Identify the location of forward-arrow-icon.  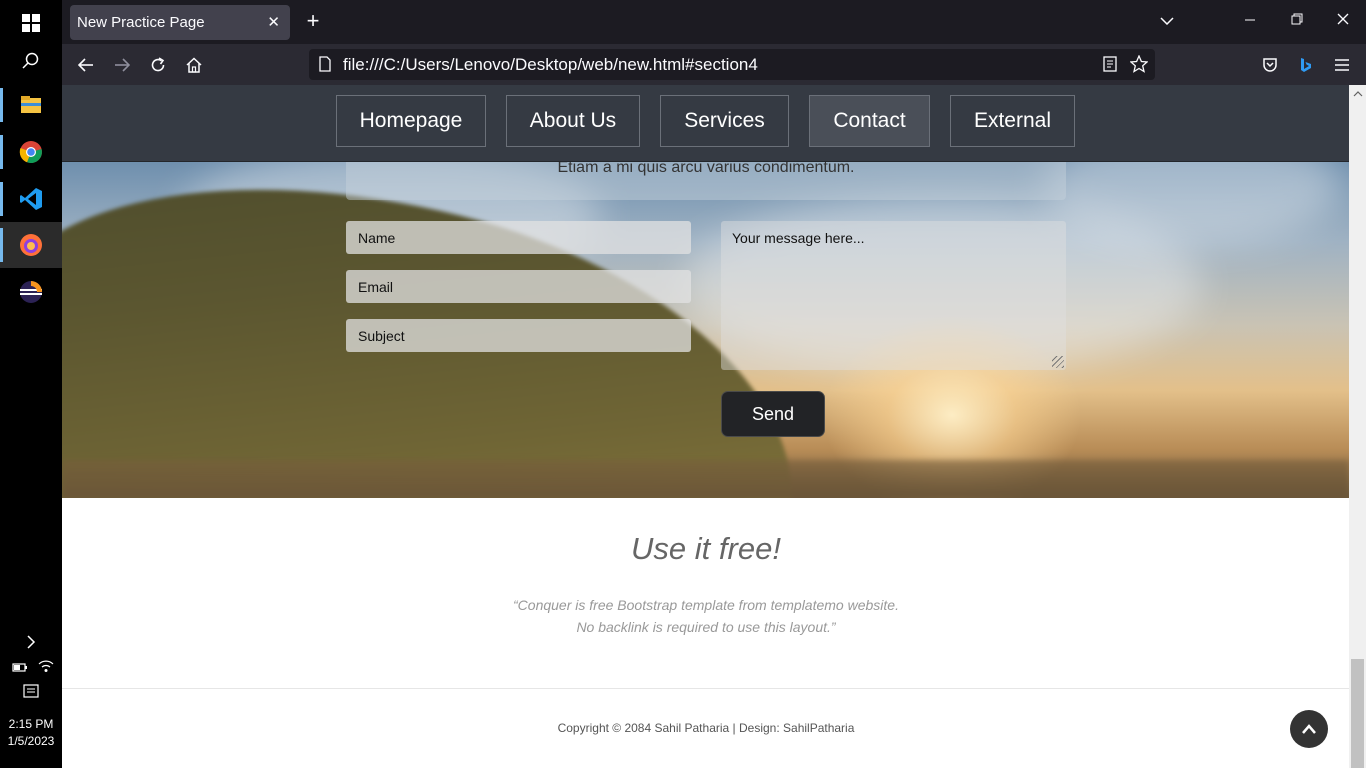
(122, 65).